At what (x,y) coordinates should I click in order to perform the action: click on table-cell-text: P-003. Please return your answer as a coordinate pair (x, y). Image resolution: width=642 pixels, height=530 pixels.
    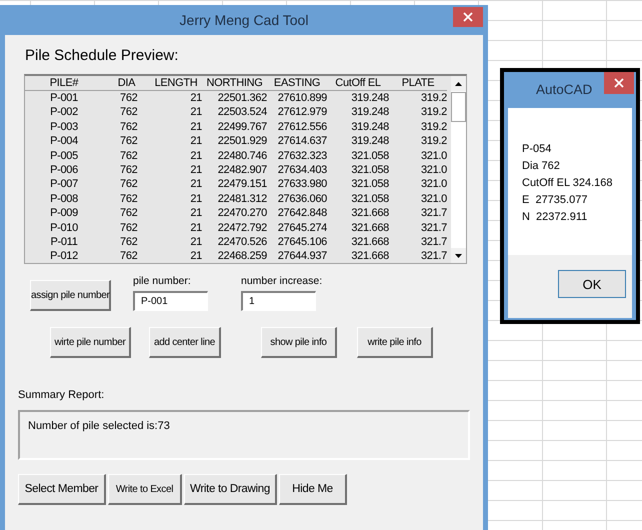
    Looking at the image, I should click on (64, 127).